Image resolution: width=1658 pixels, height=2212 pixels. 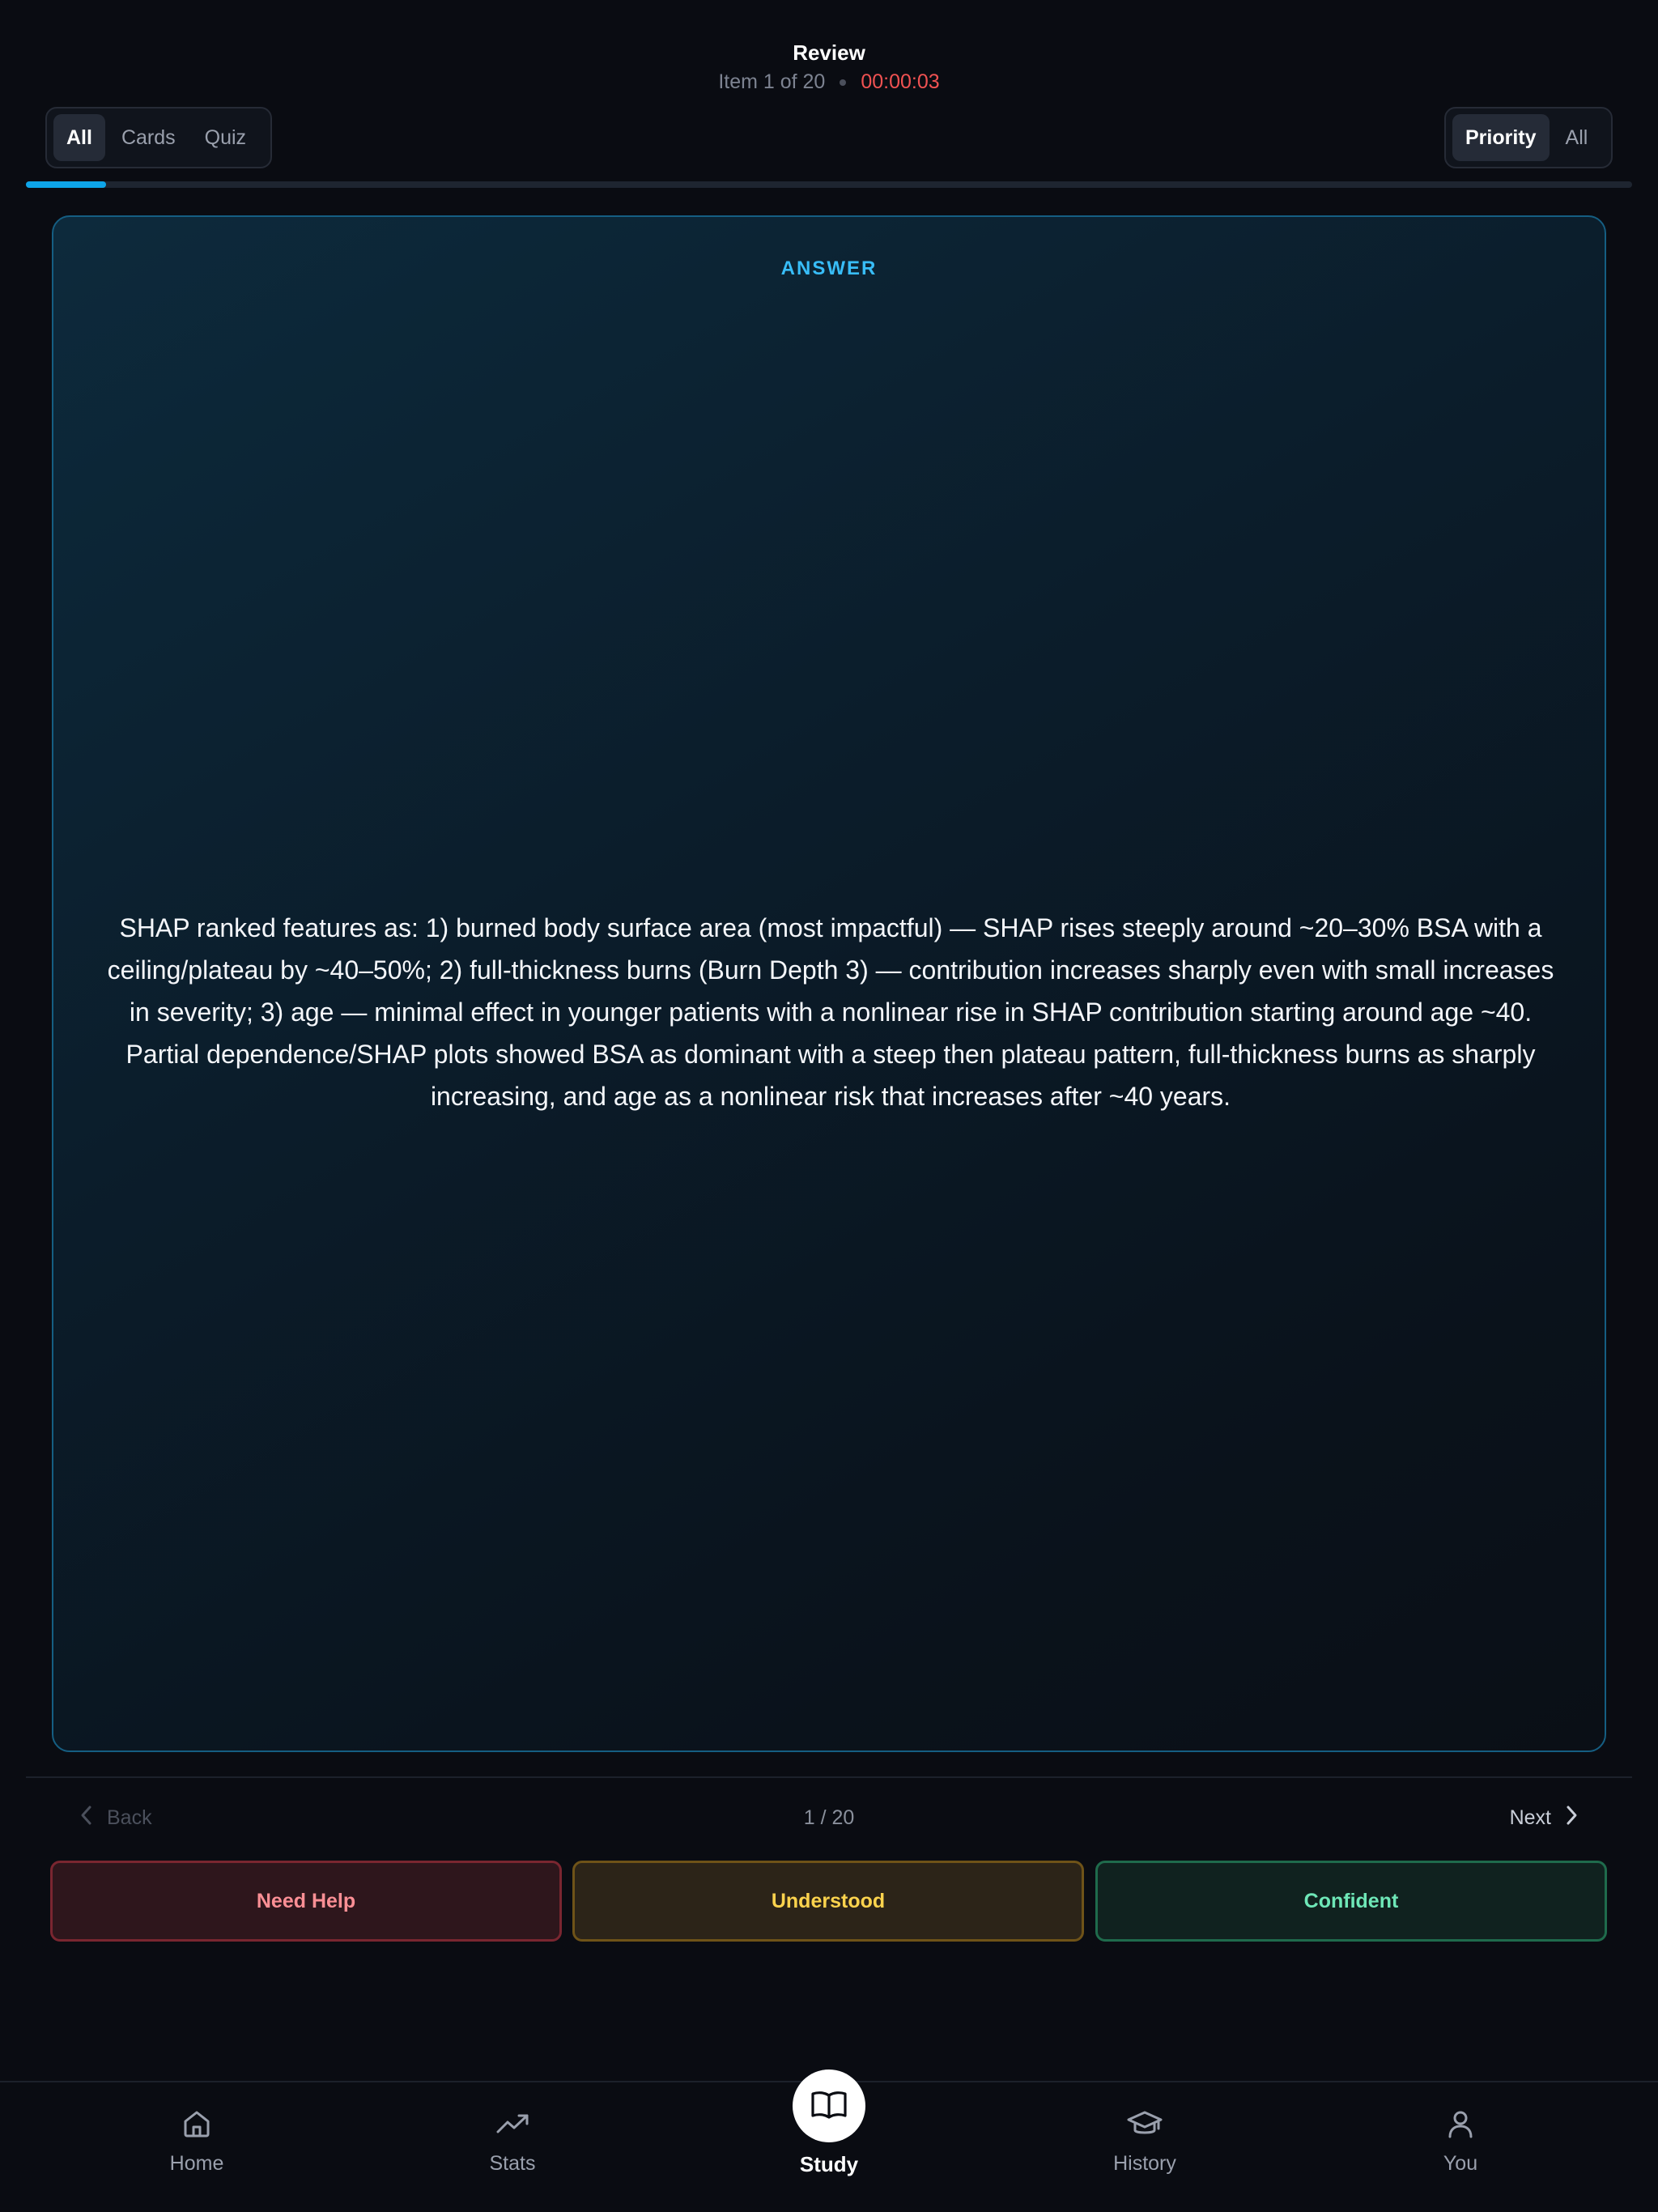 What do you see at coordinates (197, 2124) in the screenshot?
I see `home-icon` at bounding box center [197, 2124].